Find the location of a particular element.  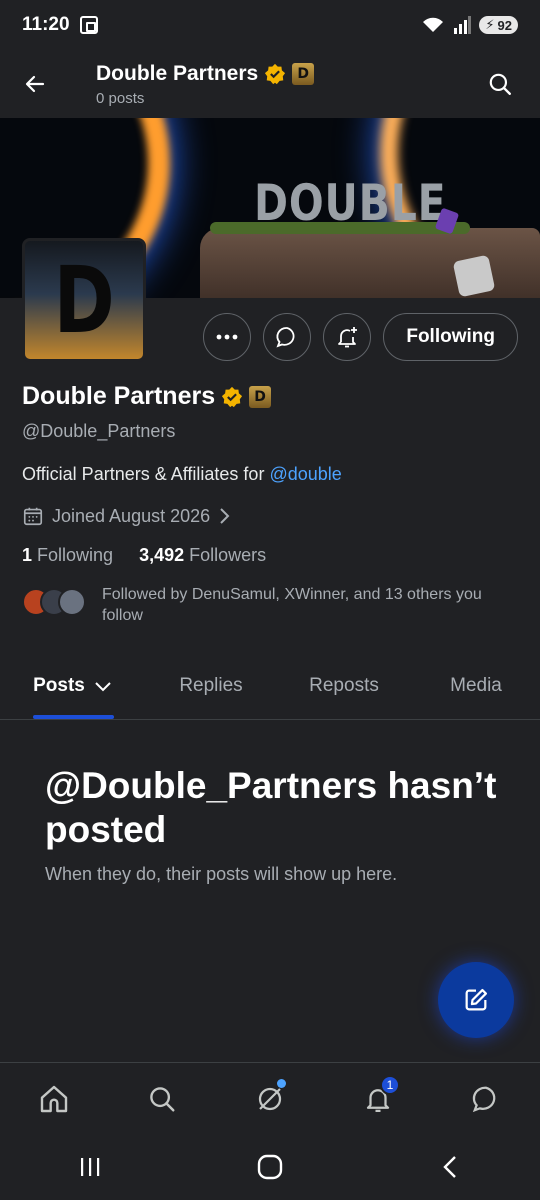

tab-replies: Replies is located at coordinates (211, 686).